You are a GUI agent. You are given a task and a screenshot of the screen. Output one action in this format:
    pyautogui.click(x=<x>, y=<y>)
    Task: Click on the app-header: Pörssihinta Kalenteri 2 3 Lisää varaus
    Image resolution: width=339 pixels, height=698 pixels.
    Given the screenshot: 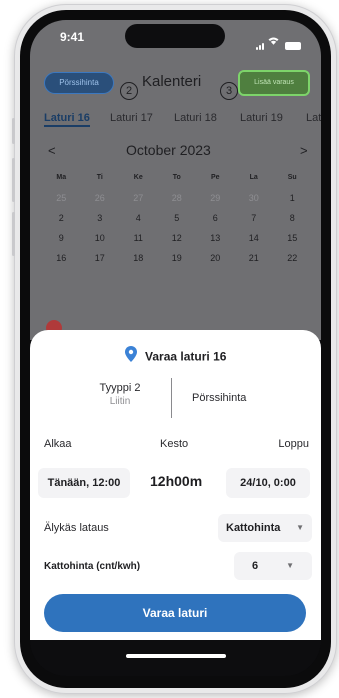 What is the action you would take?
    pyautogui.click(x=175, y=80)
    